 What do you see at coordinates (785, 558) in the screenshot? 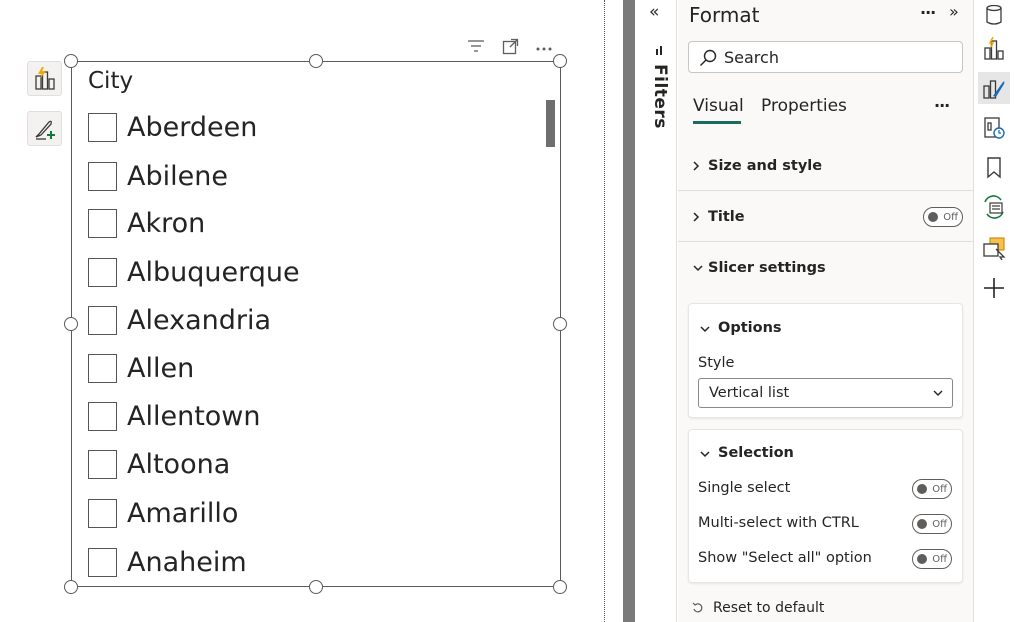
I see `select-all-option-label: Show "Select all" option` at bounding box center [785, 558].